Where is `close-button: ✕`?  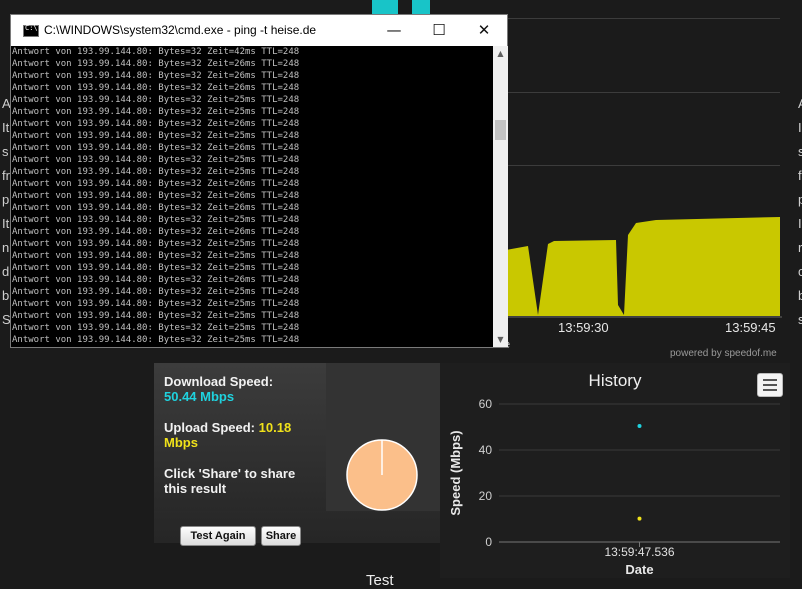 close-button: ✕ is located at coordinates (484, 30).